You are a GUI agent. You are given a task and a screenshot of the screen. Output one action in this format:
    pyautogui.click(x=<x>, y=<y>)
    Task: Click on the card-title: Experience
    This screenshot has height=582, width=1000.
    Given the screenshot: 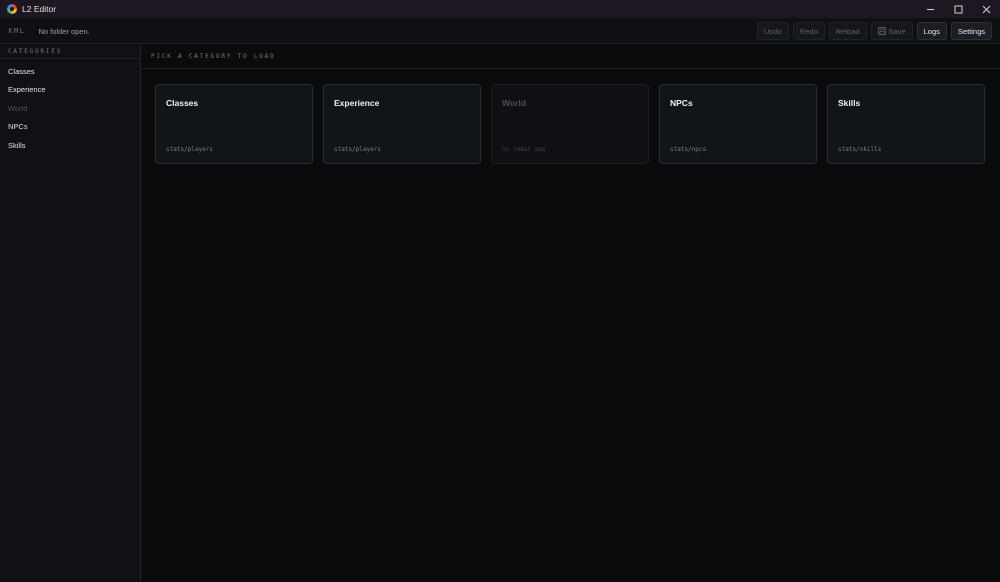 What is the action you would take?
    pyautogui.click(x=357, y=103)
    